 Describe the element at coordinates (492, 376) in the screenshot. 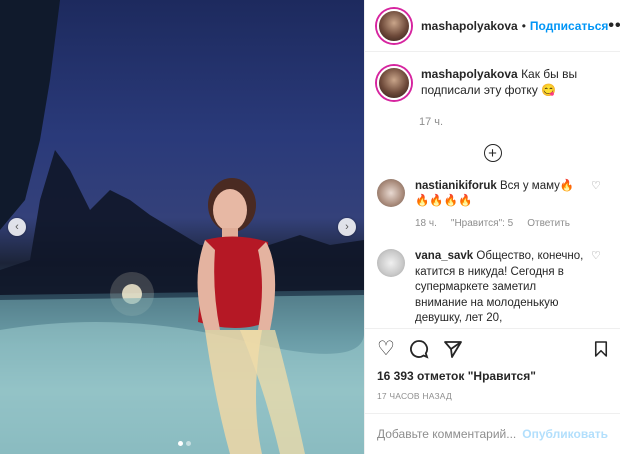

I see `likes-count: 16 393 отметок "Нравится"` at that location.